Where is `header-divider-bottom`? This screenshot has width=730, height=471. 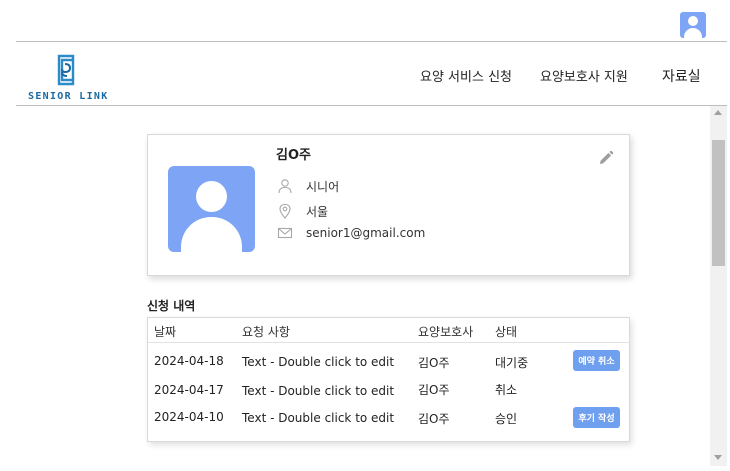
header-divider-bottom is located at coordinates (371, 105).